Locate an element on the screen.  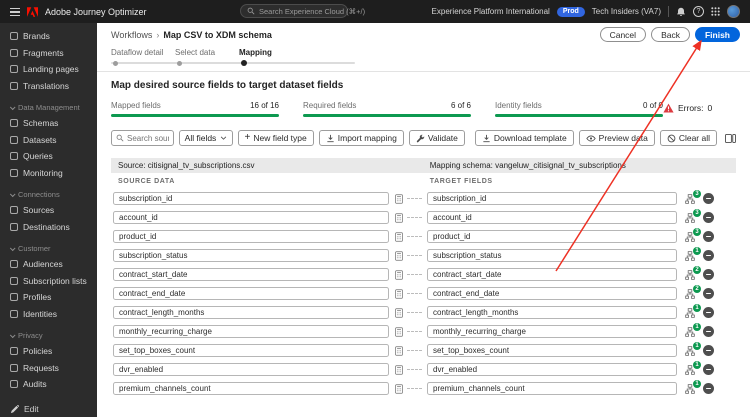
notifications-icon is located at coordinates (681, 12).